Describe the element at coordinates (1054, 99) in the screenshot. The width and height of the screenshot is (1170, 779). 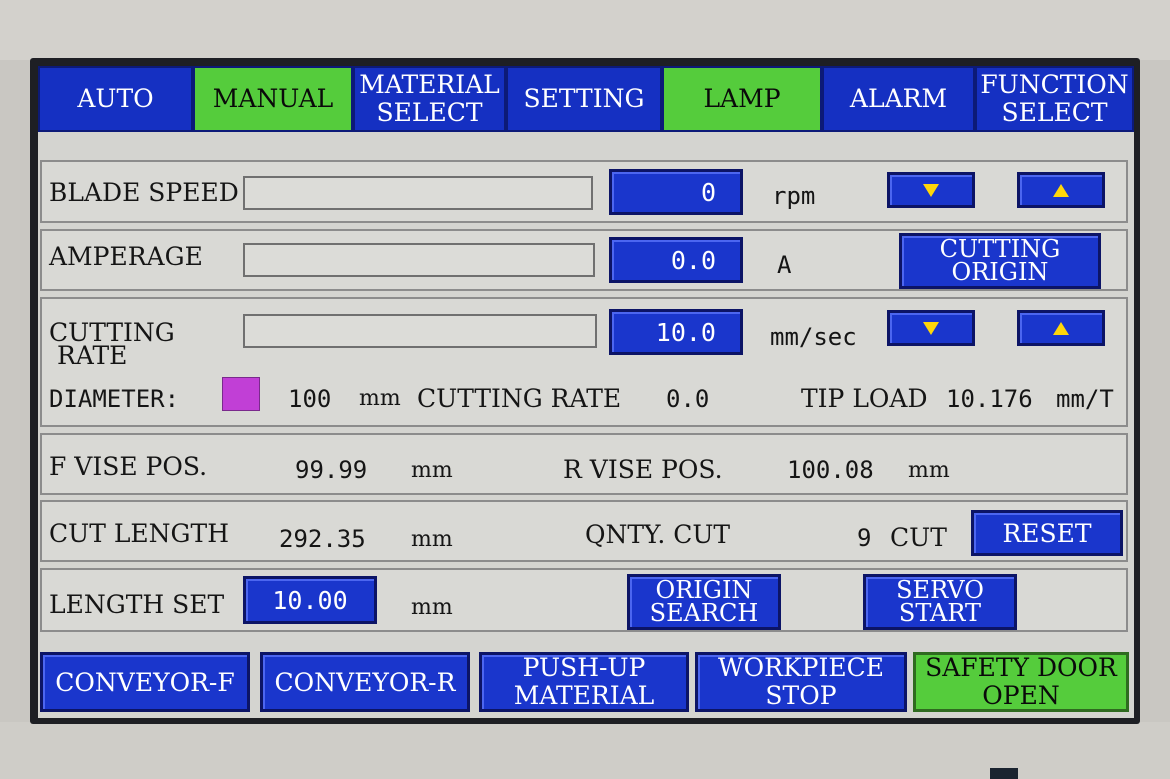
I see `tab-function-select: FUNCTION SELECT` at that location.